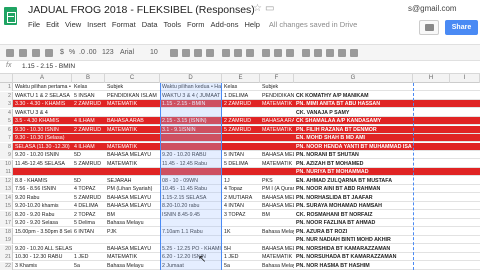  Describe the element at coordinates (257, 8) in the screenshot. I see `star-icon: ☆` at that location.